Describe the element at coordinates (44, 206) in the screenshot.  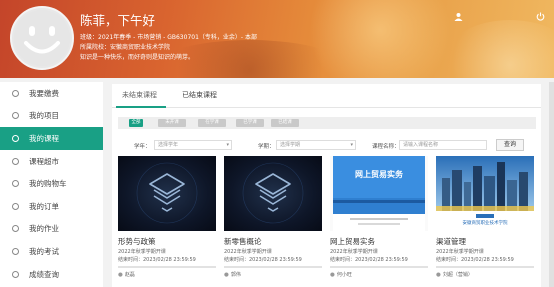
I see `sidebar-item-label: 我的订单` at that location.